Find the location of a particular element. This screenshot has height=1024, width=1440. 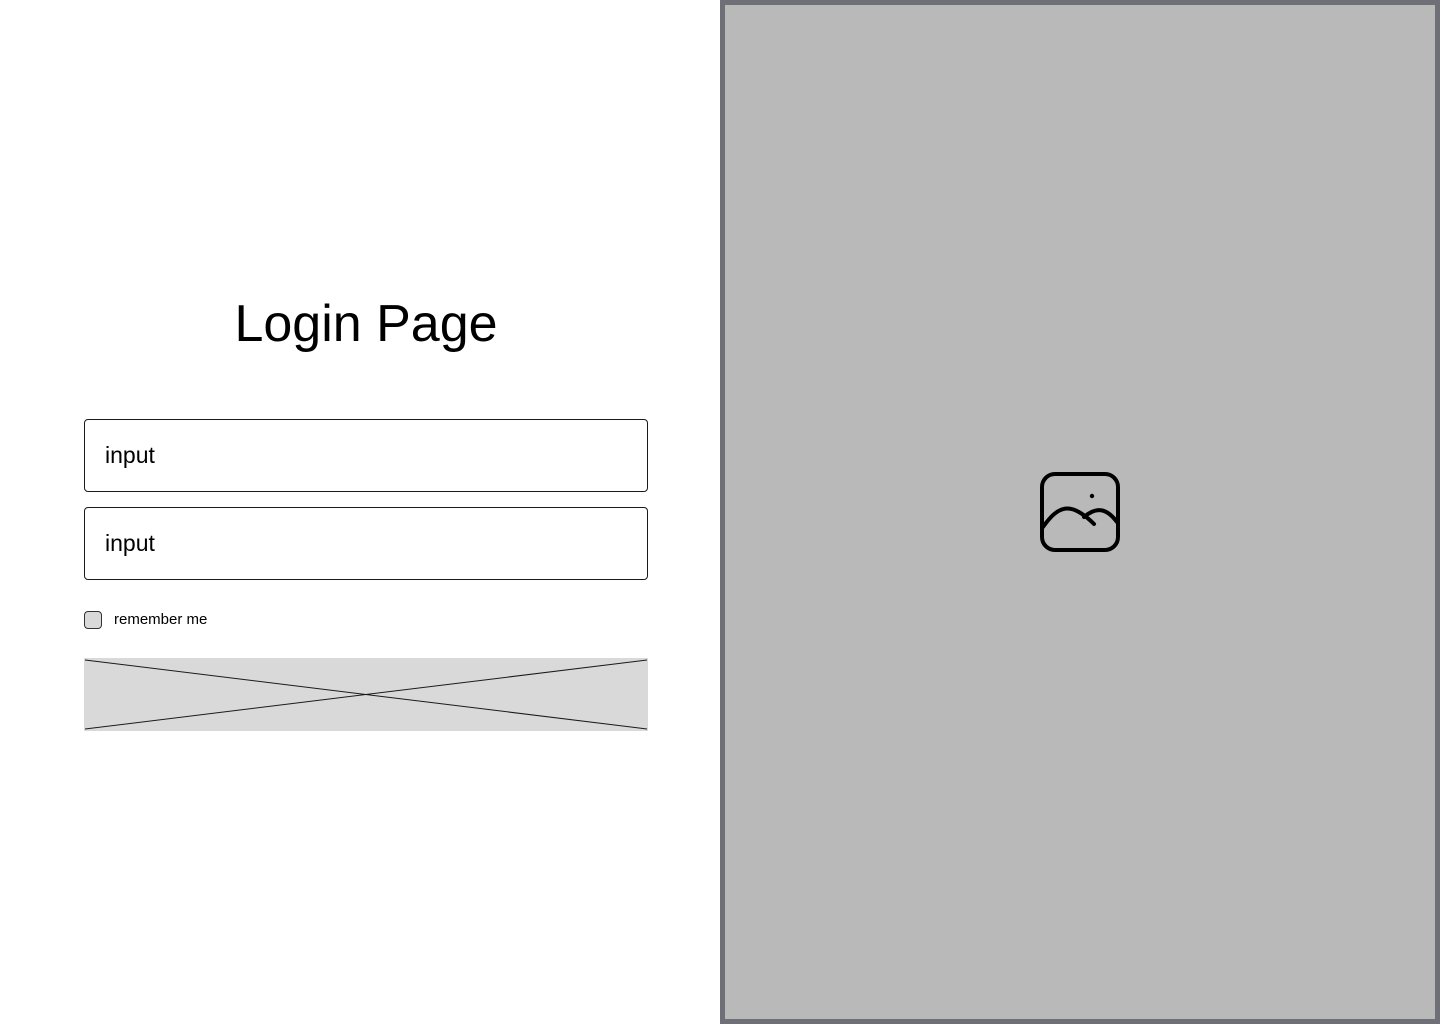

remember-me-checkbox is located at coordinates (93, 619).